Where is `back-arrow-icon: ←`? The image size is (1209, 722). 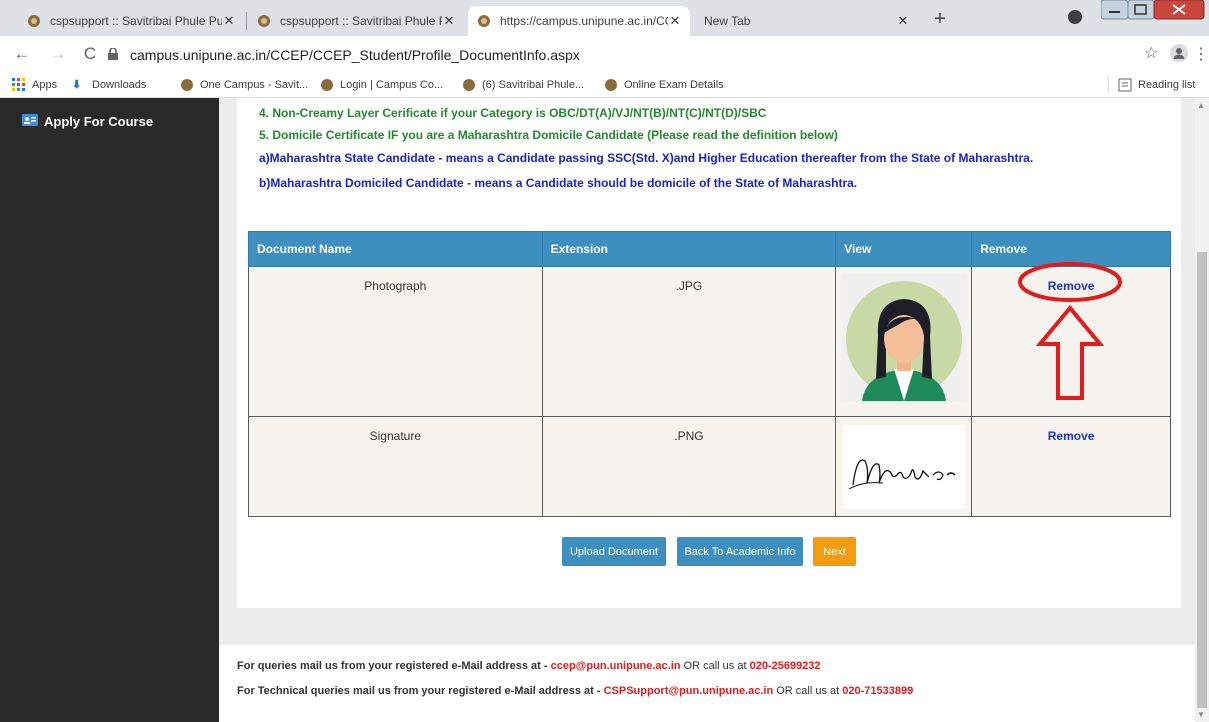
back-arrow-icon: ← is located at coordinates (22, 54).